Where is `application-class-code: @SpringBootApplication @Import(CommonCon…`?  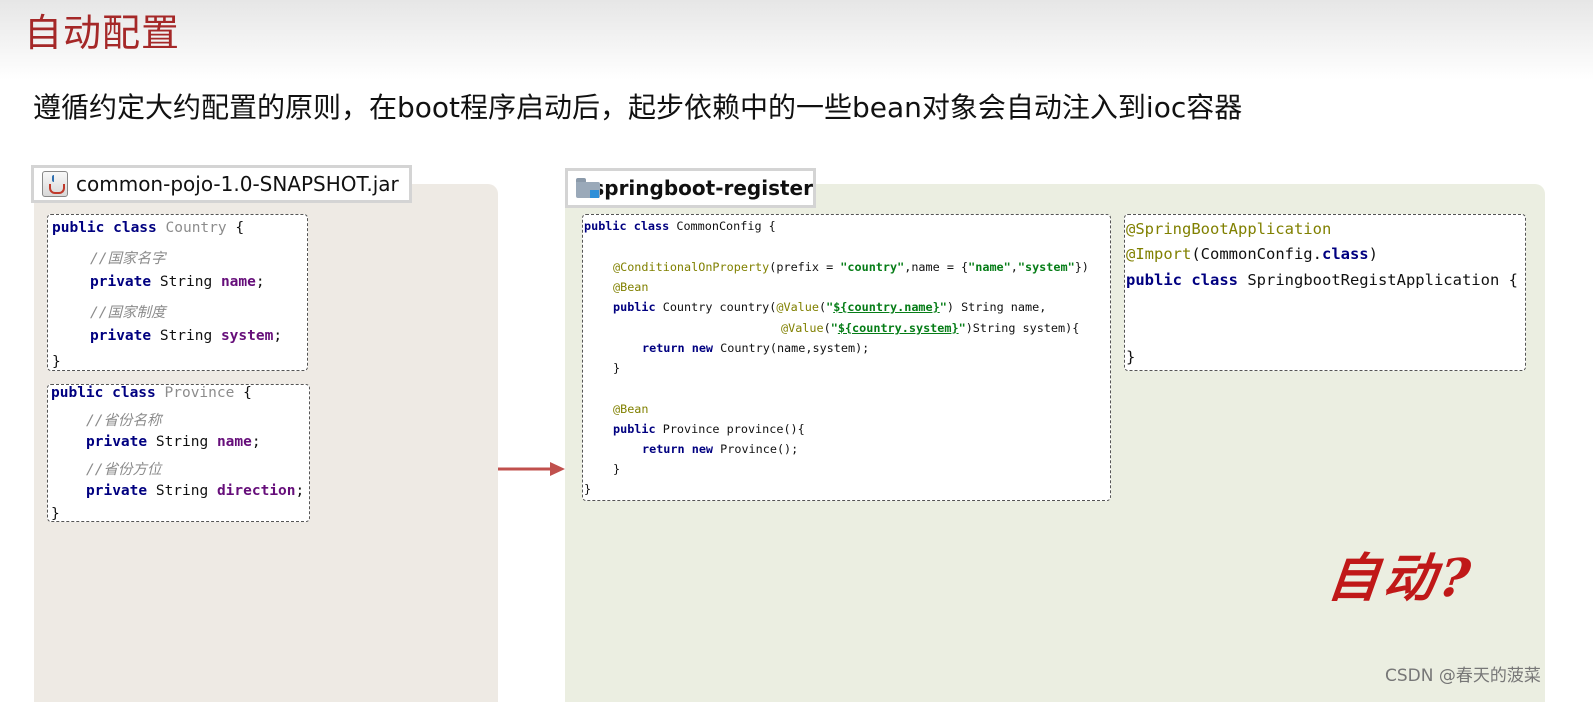
application-class-code: @SpringBootApplication @Import(CommonCon… is located at coordinates (1325, 292).